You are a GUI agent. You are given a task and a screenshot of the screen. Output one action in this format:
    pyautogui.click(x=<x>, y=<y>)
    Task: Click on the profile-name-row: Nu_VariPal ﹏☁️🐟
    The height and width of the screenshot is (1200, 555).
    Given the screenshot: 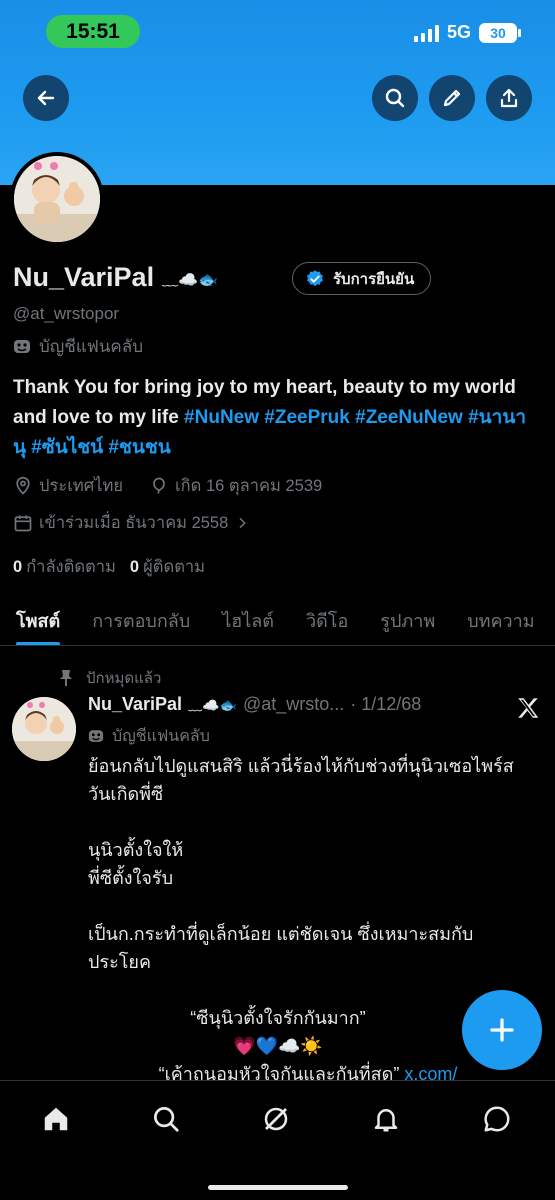 What is the action you would take?
    pyautogui.click(x=115, y=277)
    